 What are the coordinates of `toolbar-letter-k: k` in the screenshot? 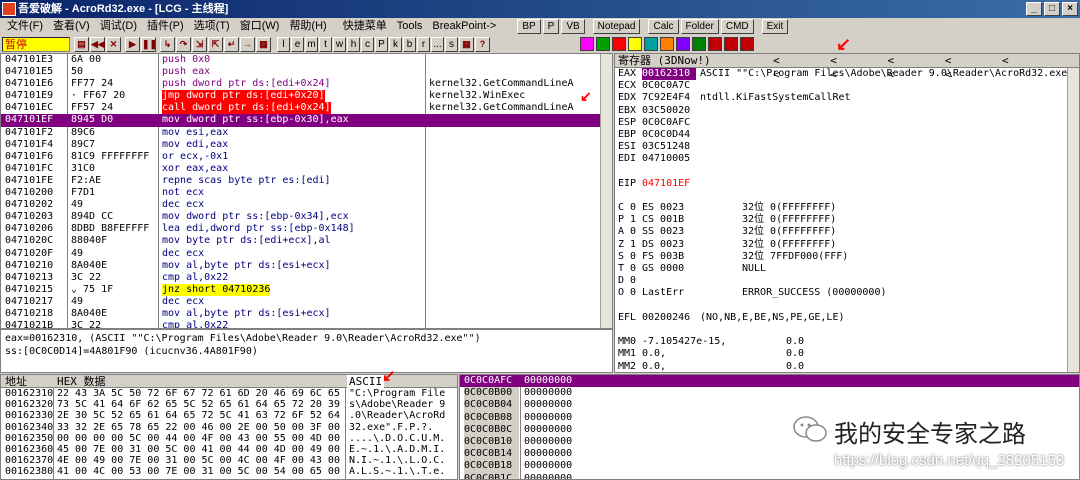 It's located at (395, 44).